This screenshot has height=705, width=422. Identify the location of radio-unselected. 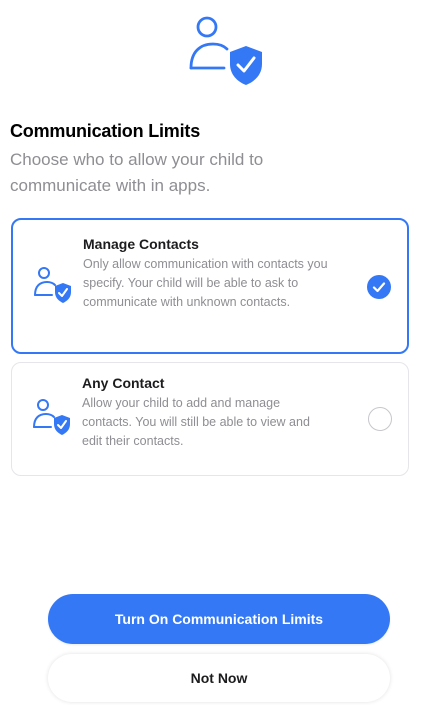
(380, 419).